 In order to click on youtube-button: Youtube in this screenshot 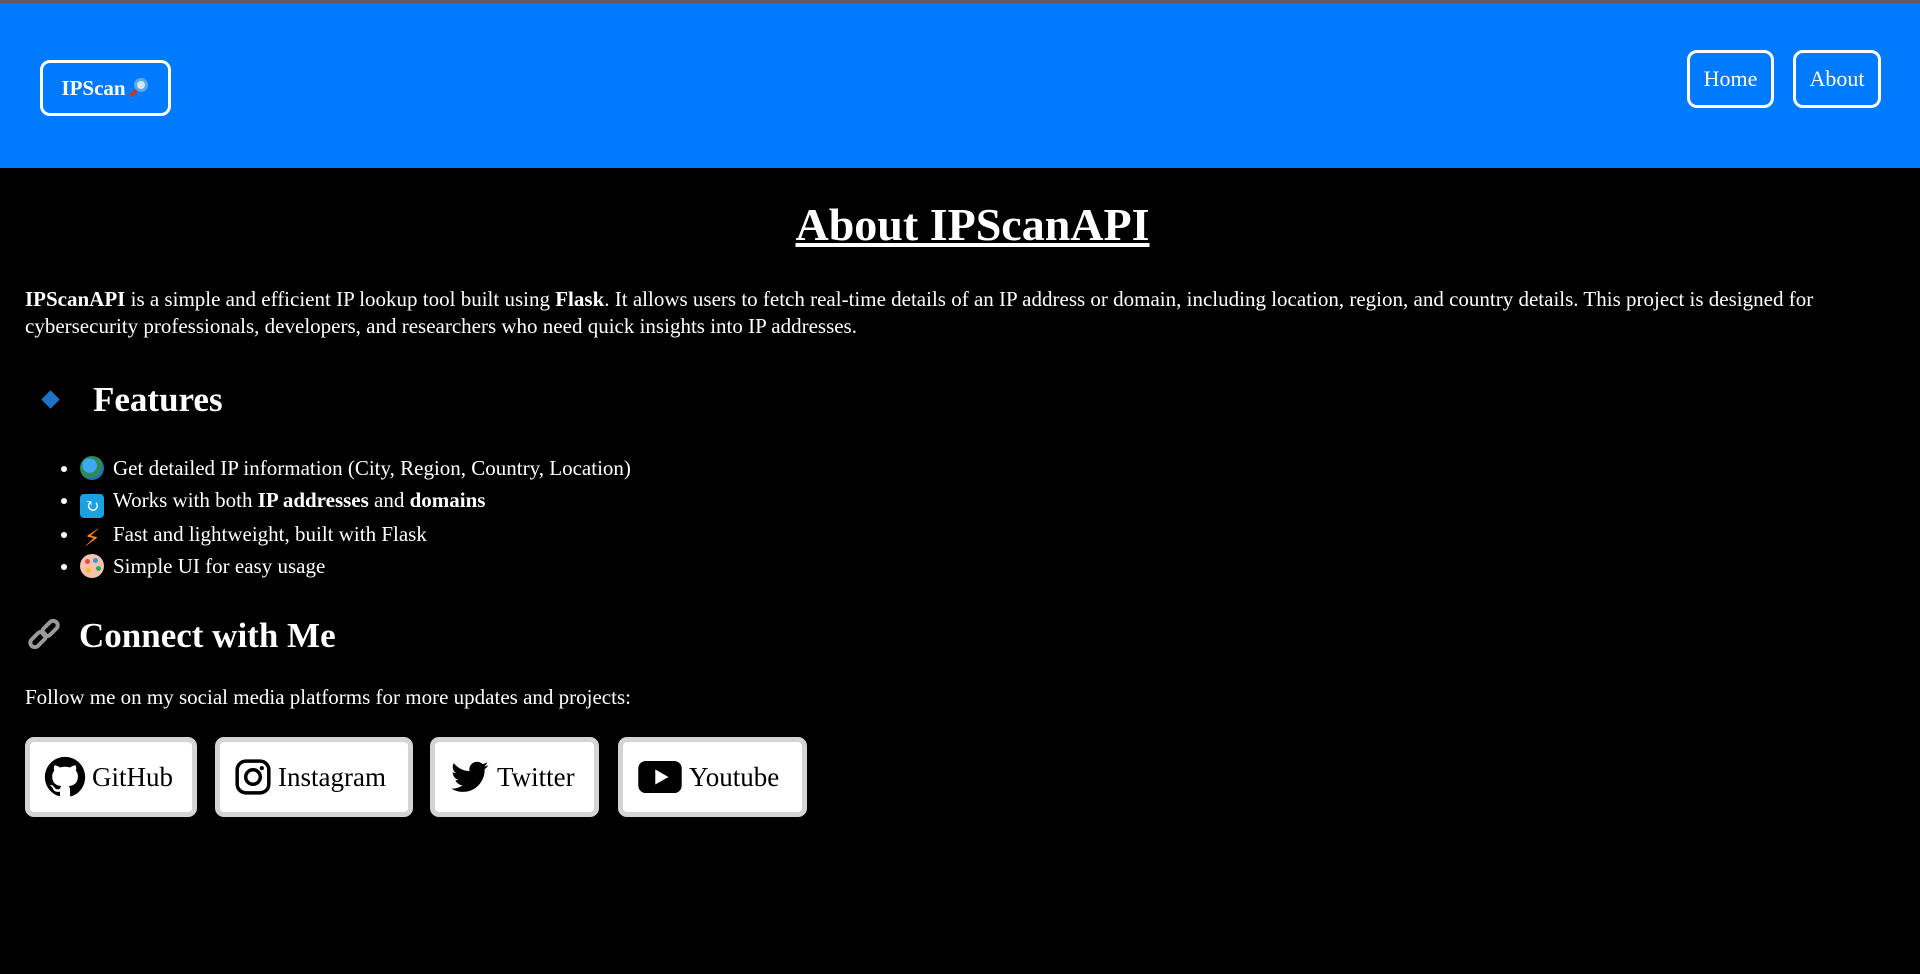, I will do `click(712, 777)`.